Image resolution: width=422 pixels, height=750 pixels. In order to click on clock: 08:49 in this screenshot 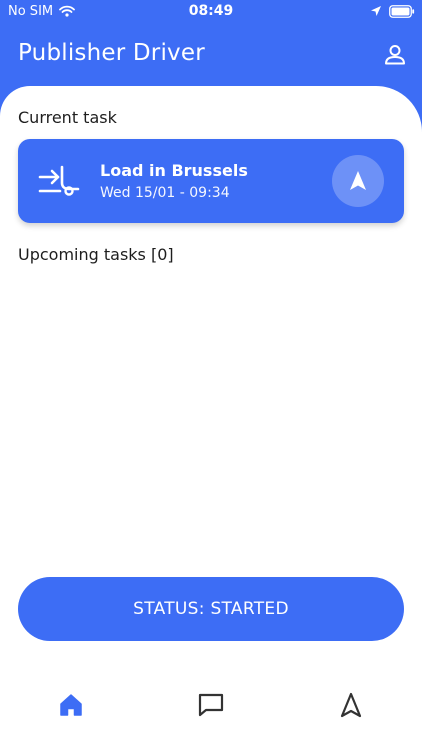, I will do `click(211, 11)`.